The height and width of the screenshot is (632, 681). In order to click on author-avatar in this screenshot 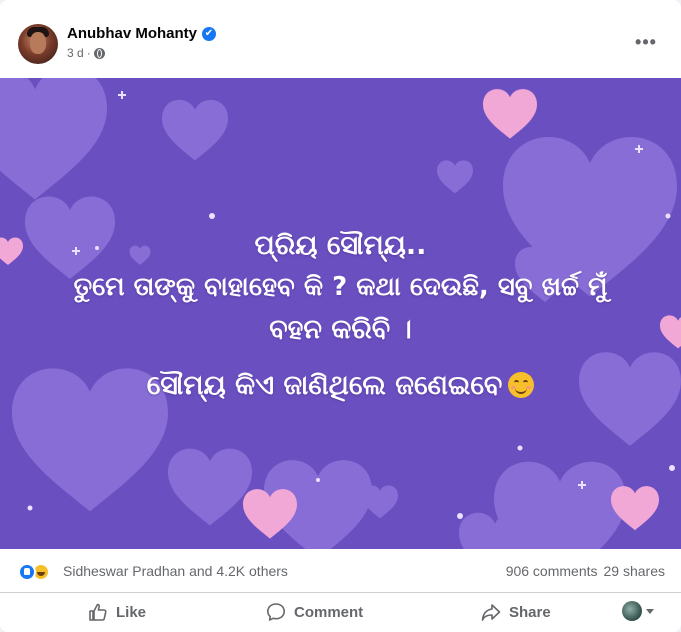, I will do `click(38, 44)`.